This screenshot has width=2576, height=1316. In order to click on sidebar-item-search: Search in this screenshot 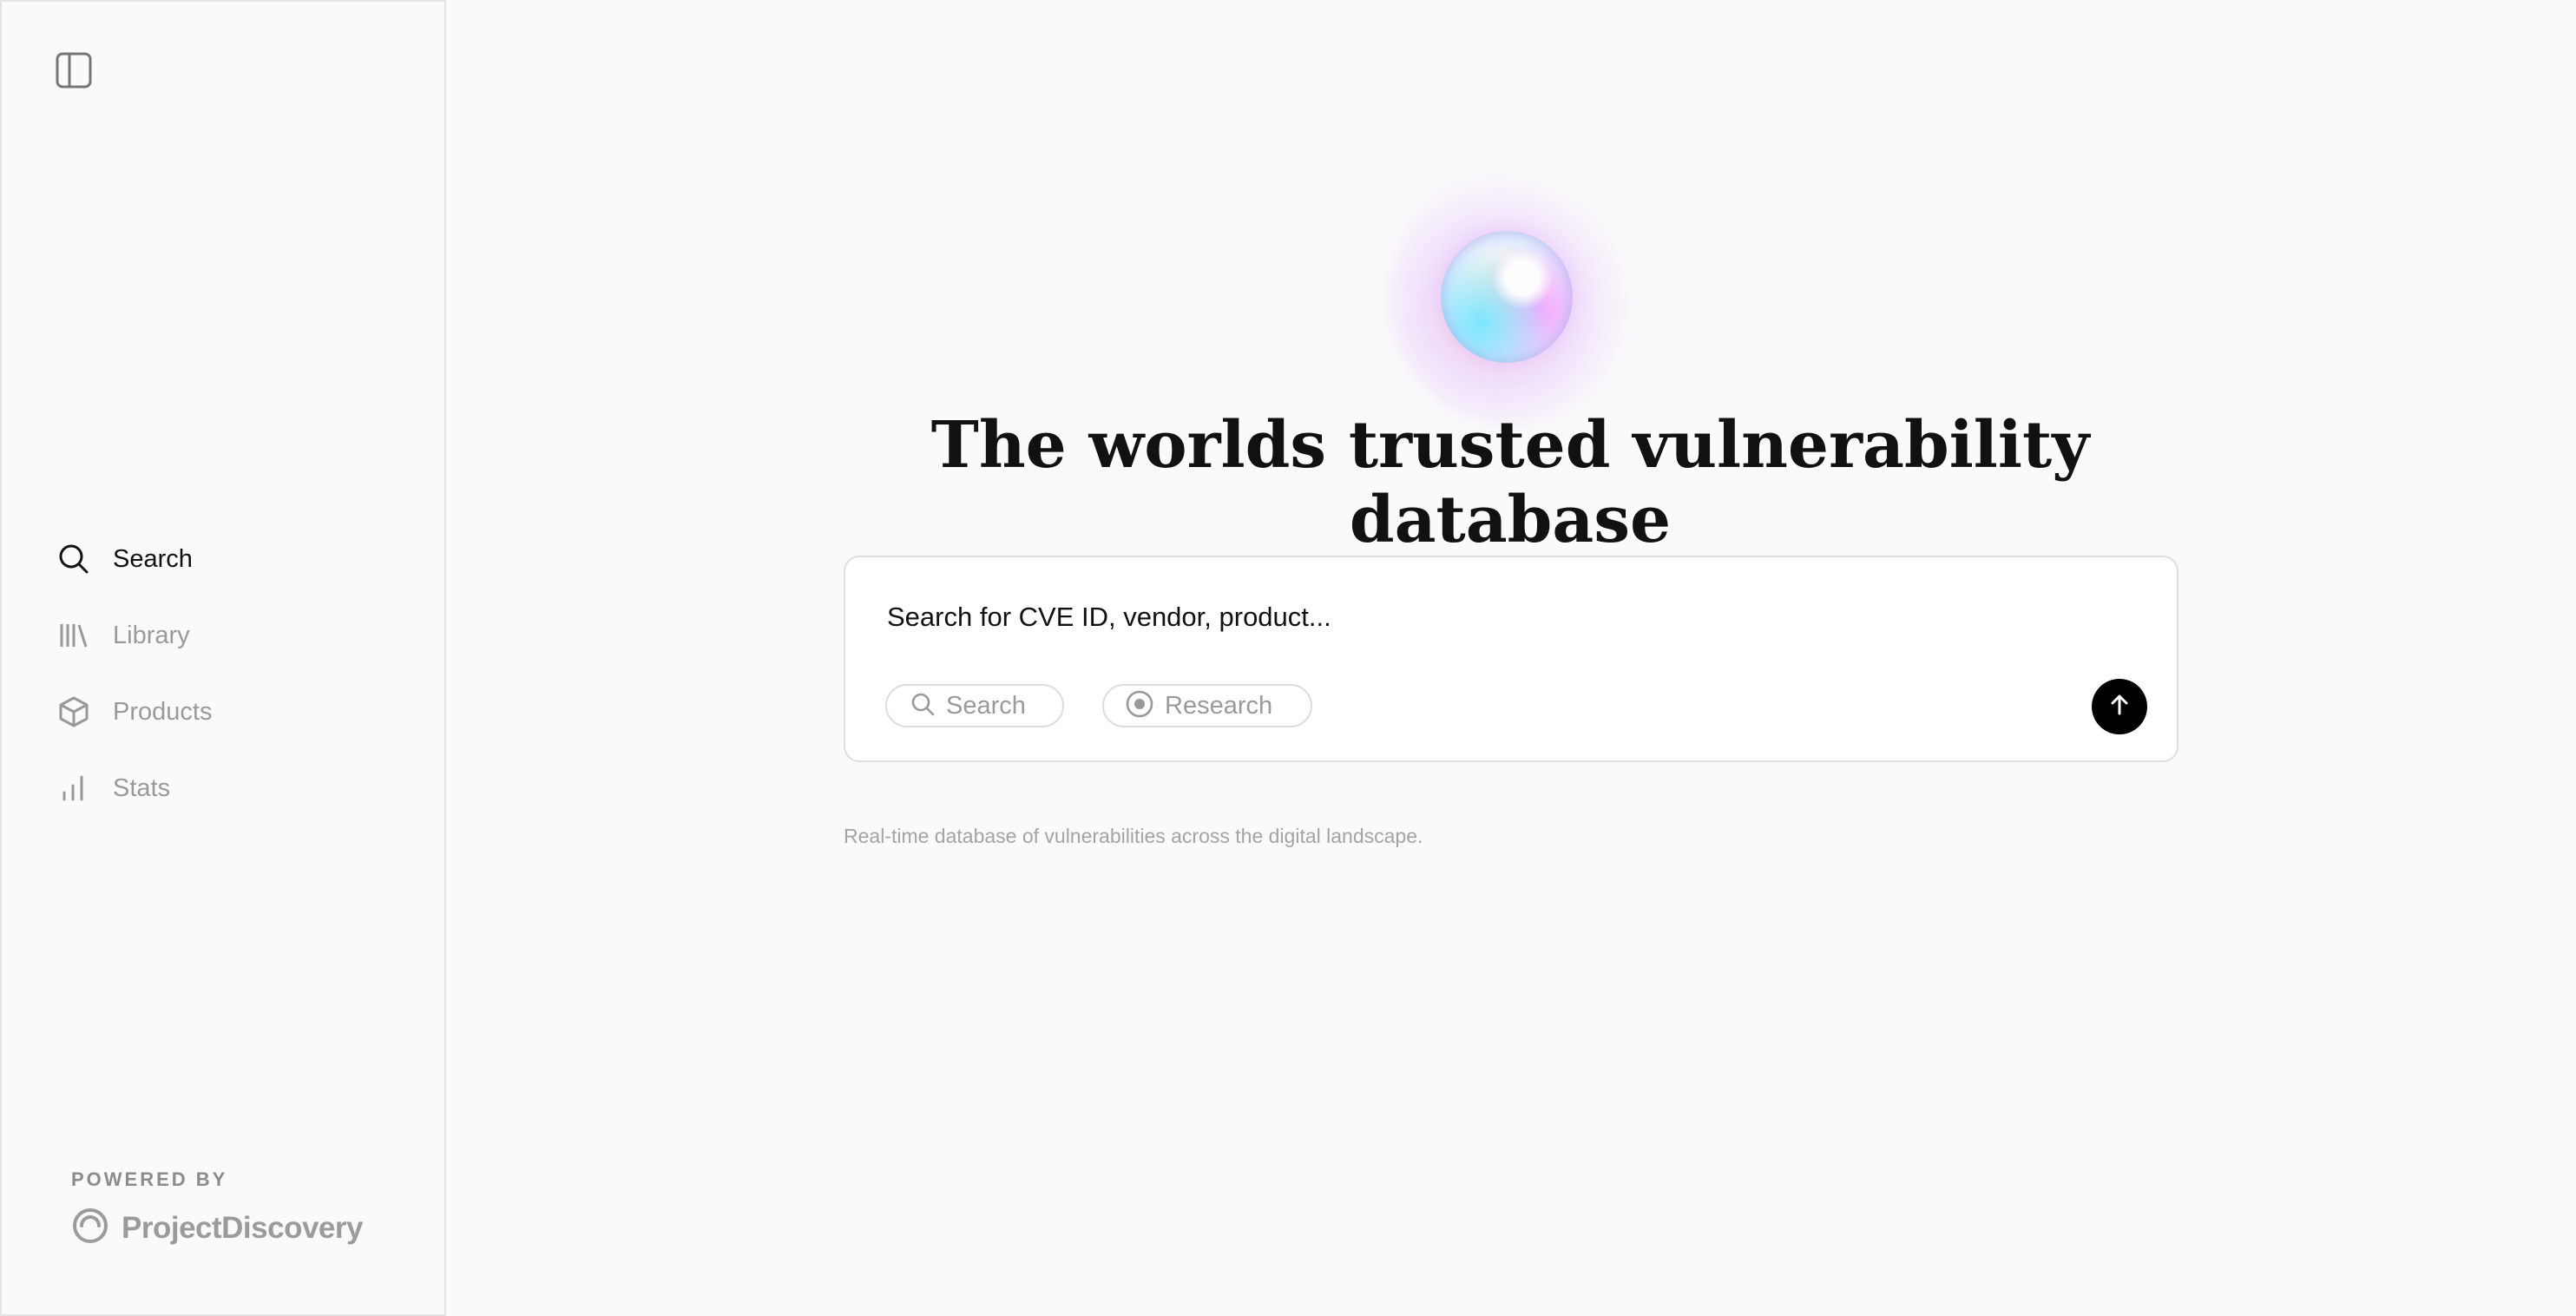, I will do `click(134, 559)`.